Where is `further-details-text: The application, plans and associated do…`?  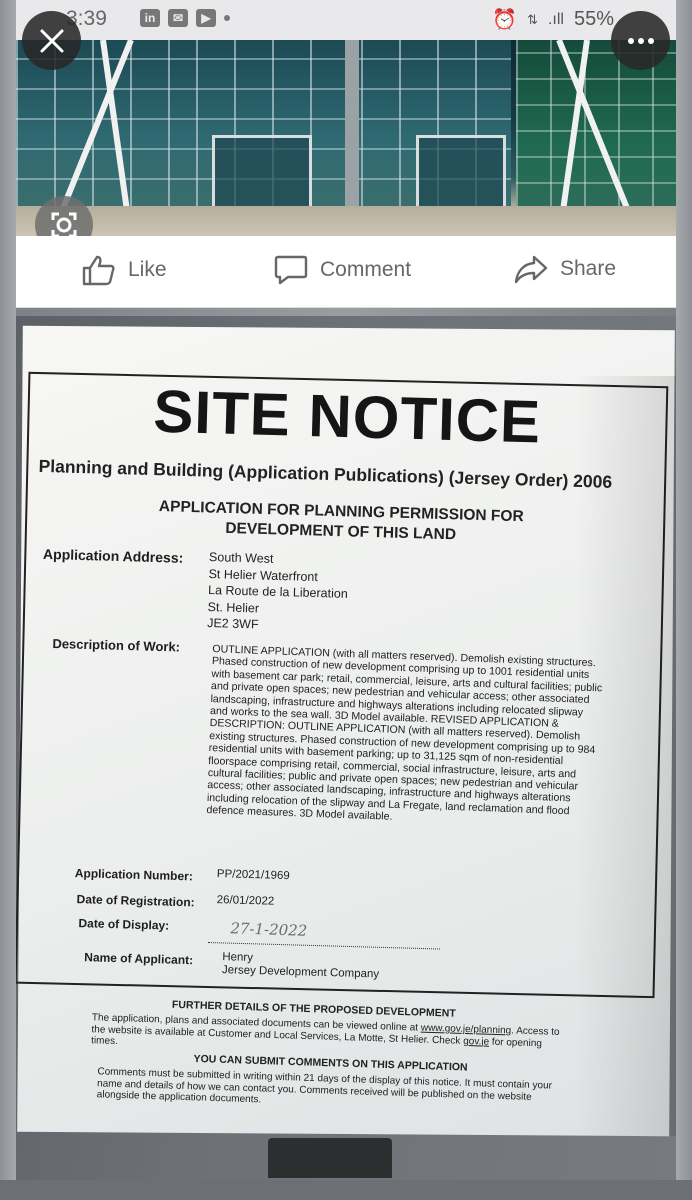
further-details-text: The application, plans and associated do… is located at coordinates (326, 1036).